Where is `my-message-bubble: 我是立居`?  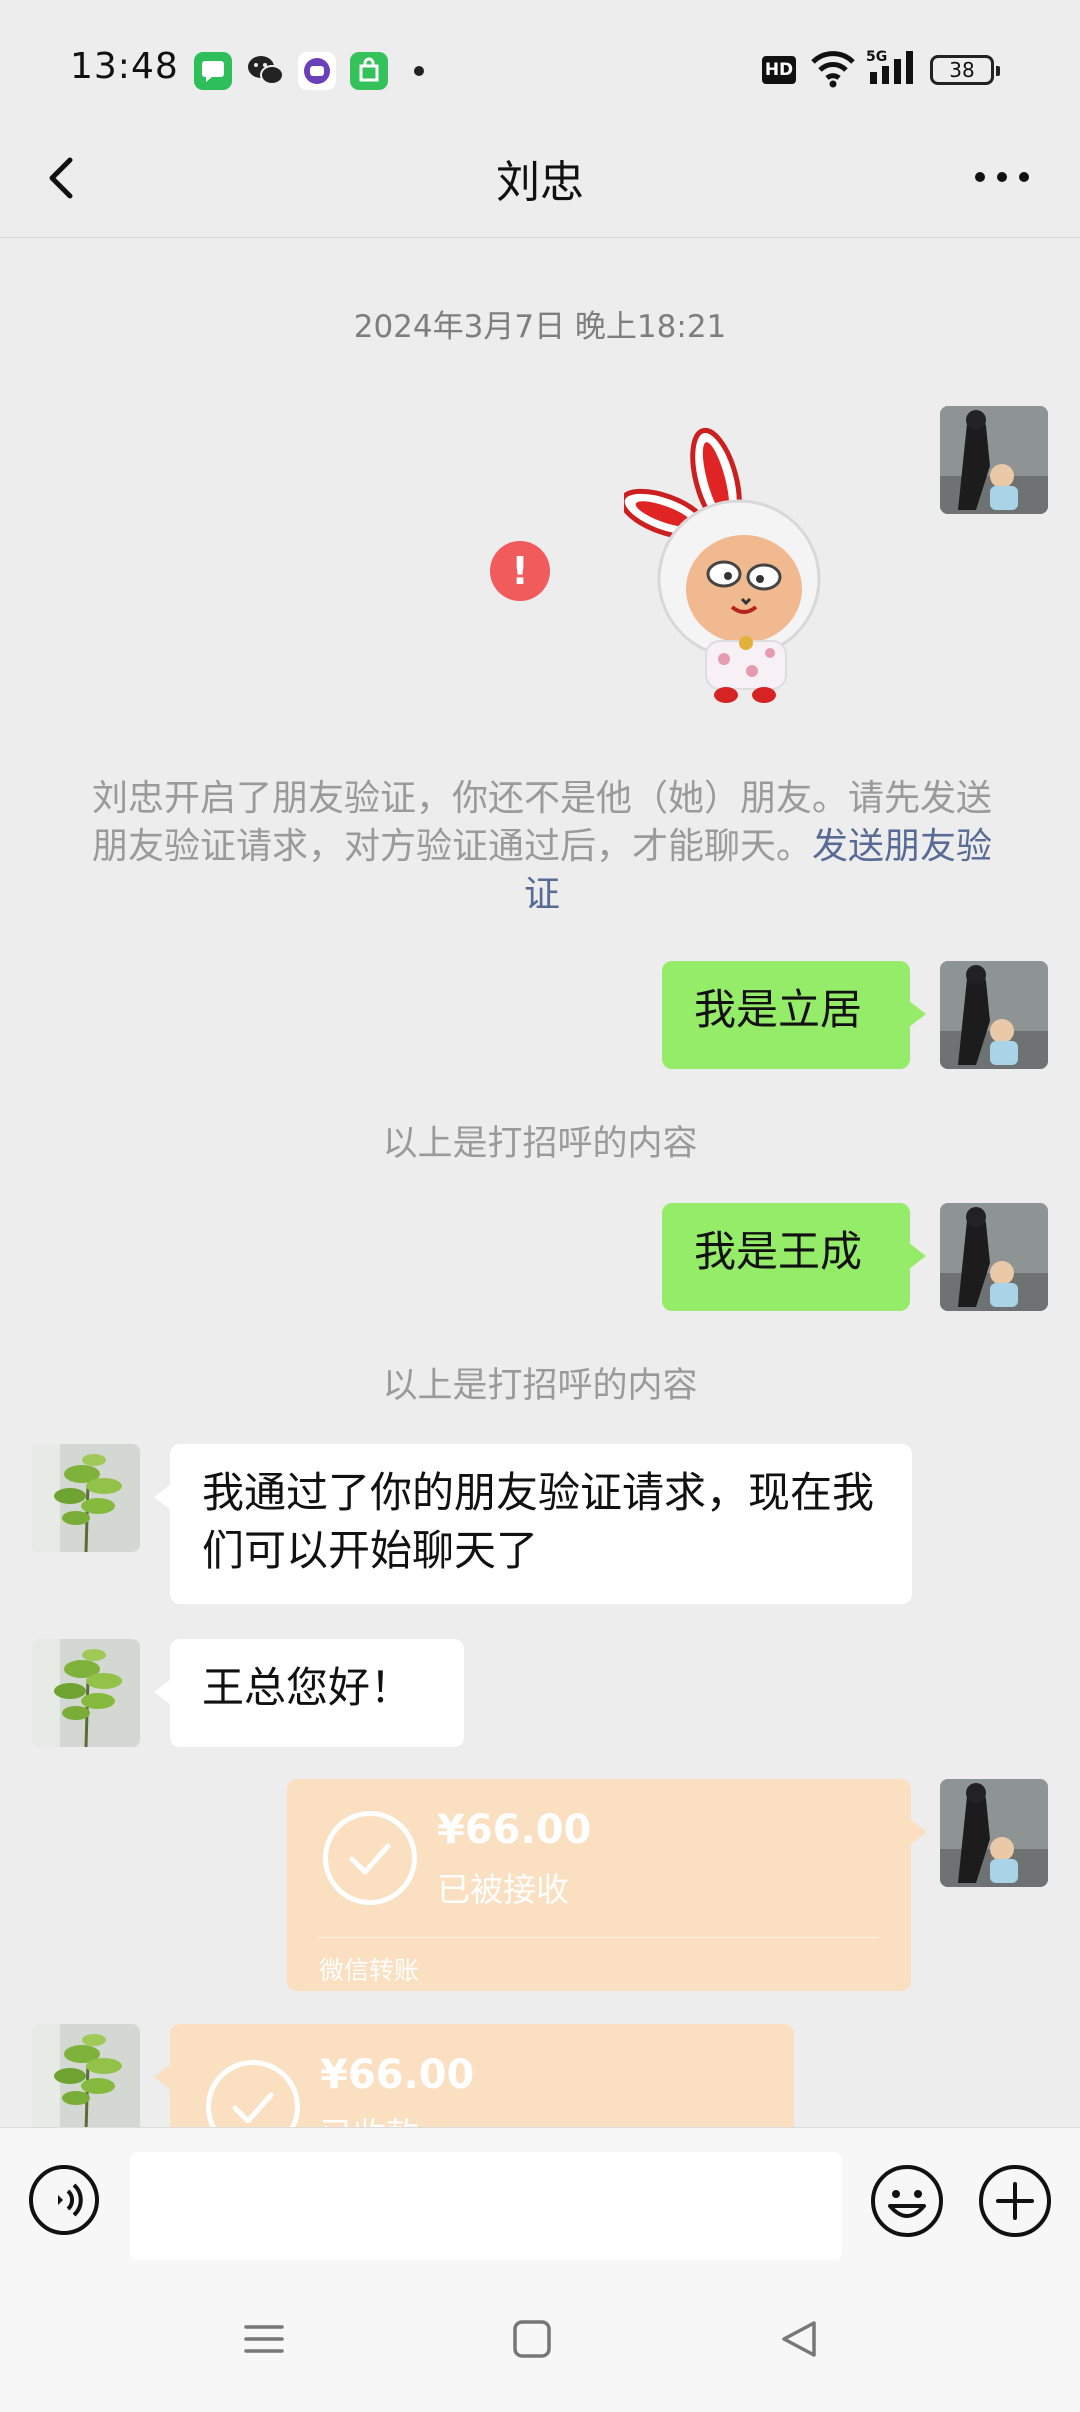
my-message-bubble: 我是立居 is located at coordinates (794, 1015).